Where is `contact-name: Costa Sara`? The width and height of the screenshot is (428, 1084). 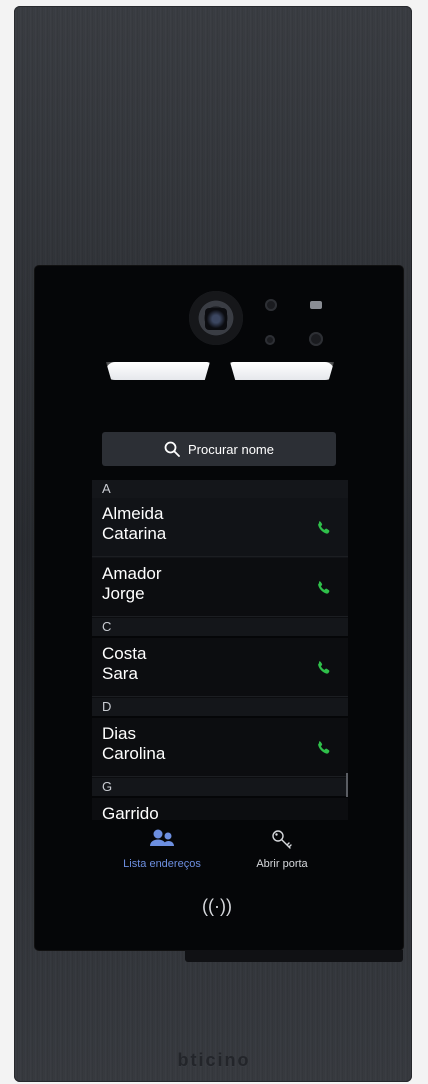
contact-name: Costa Sara is located at coordinates (124, 663).